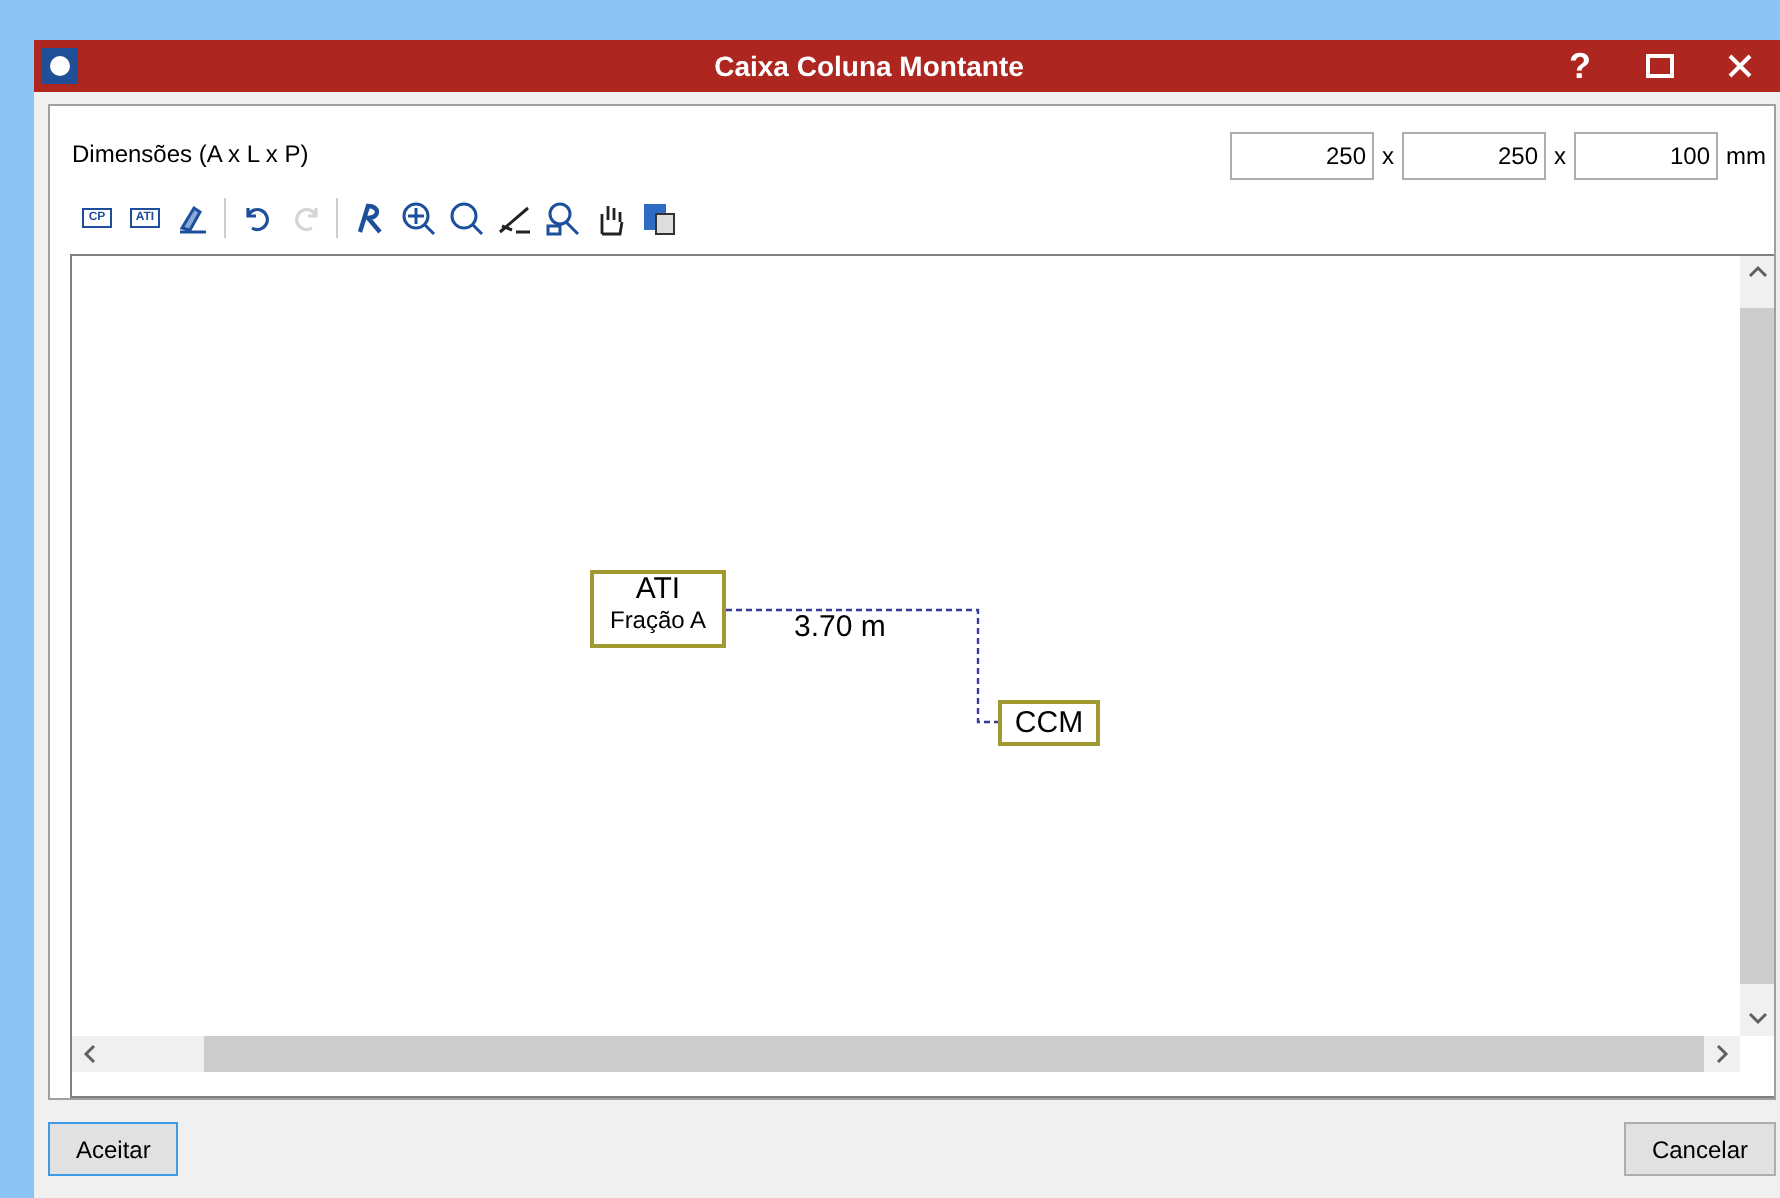  Describe the element at coordinates (113, 1149) in the screenshot. I see `accept-button: Aceitar` at that location.